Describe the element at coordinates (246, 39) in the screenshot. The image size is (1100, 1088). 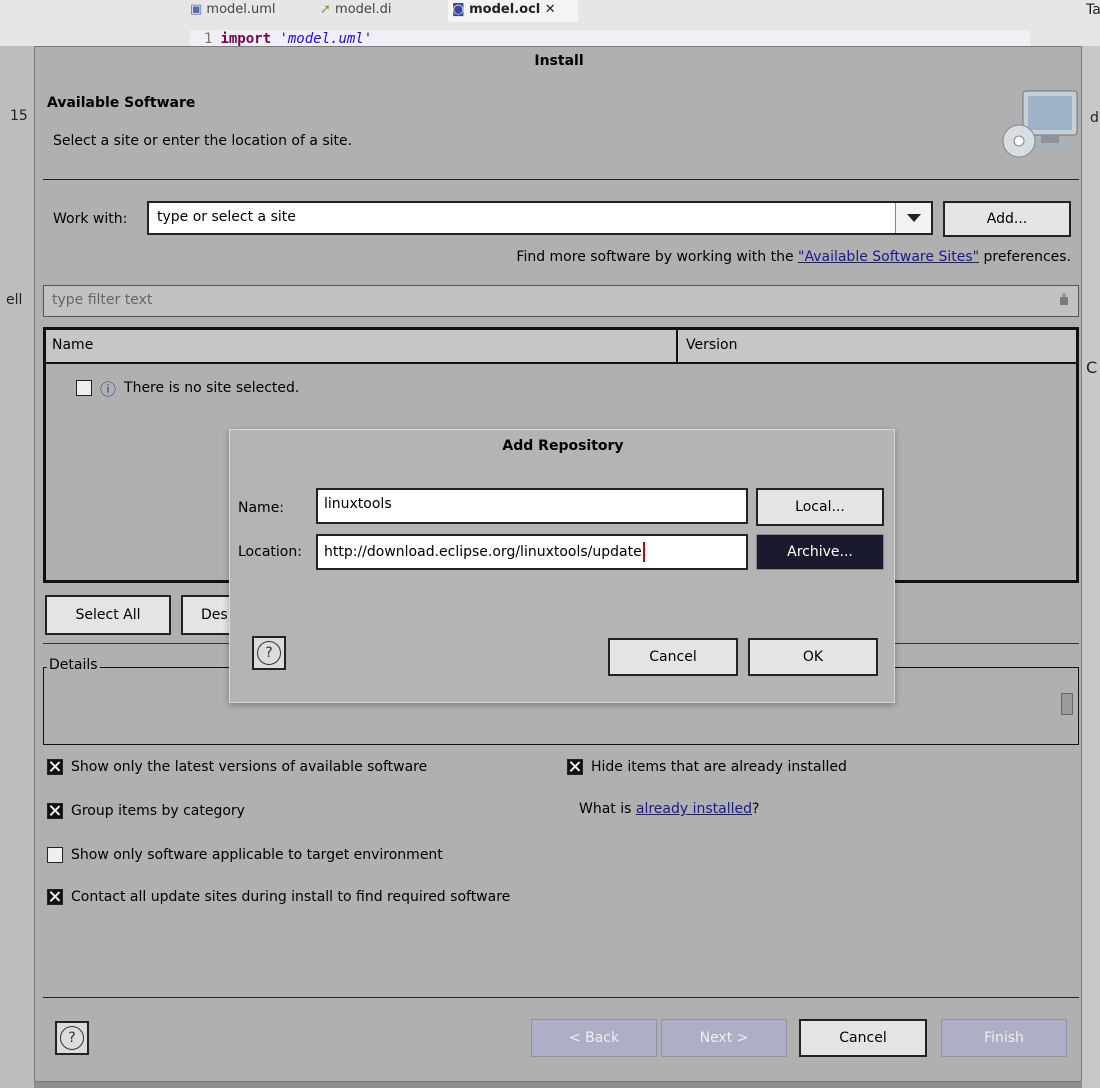
I see `code-keyword: import` at that location.